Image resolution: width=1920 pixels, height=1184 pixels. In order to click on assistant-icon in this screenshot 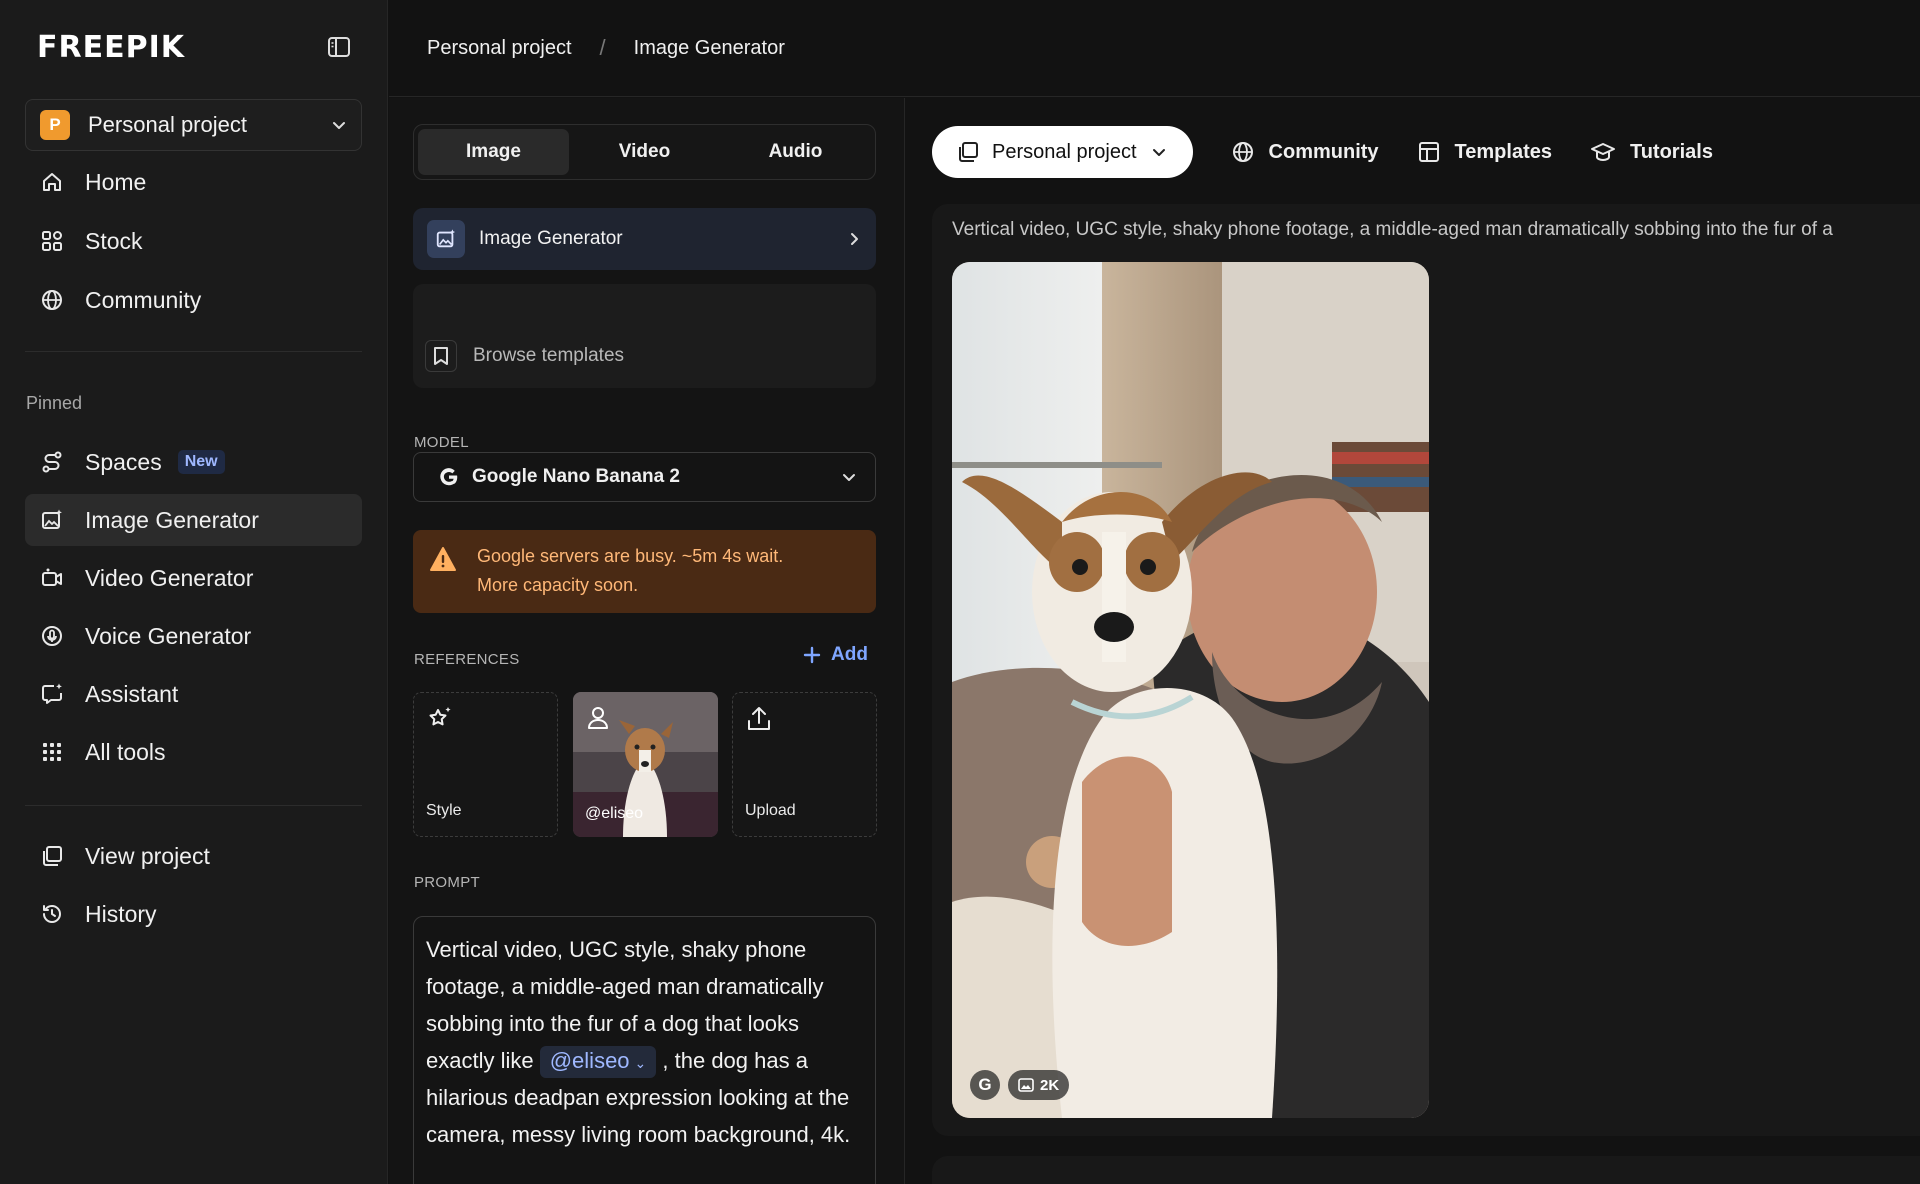, I will do `click(52, 694)`.